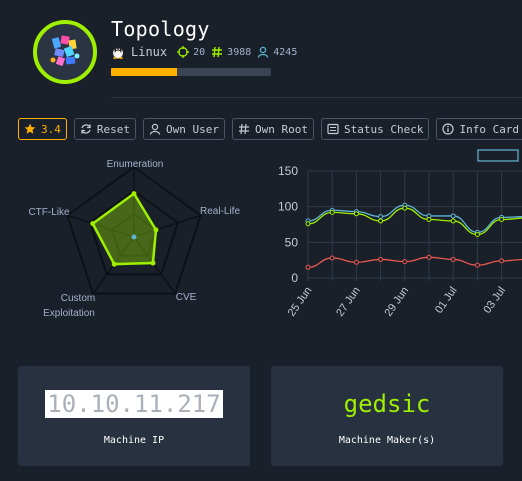  Describe the element at coordinates (160, 29) in the screenshot. I see `machine-title: Topology` at that location.